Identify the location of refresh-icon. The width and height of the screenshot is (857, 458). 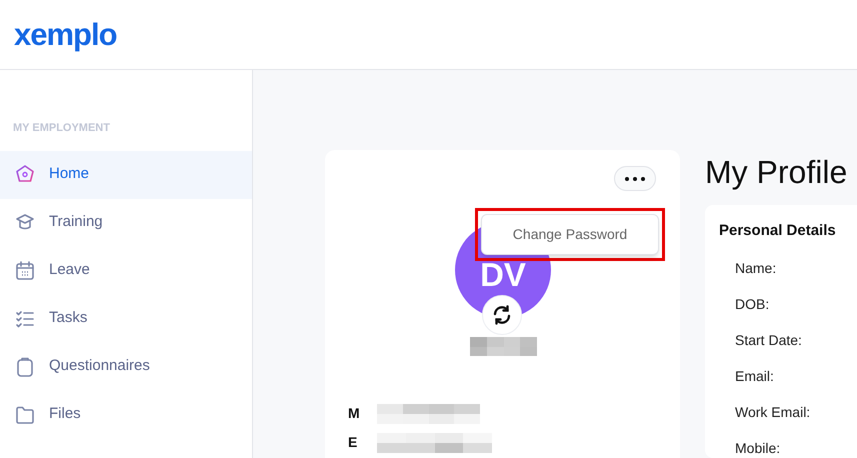
(502, 315).